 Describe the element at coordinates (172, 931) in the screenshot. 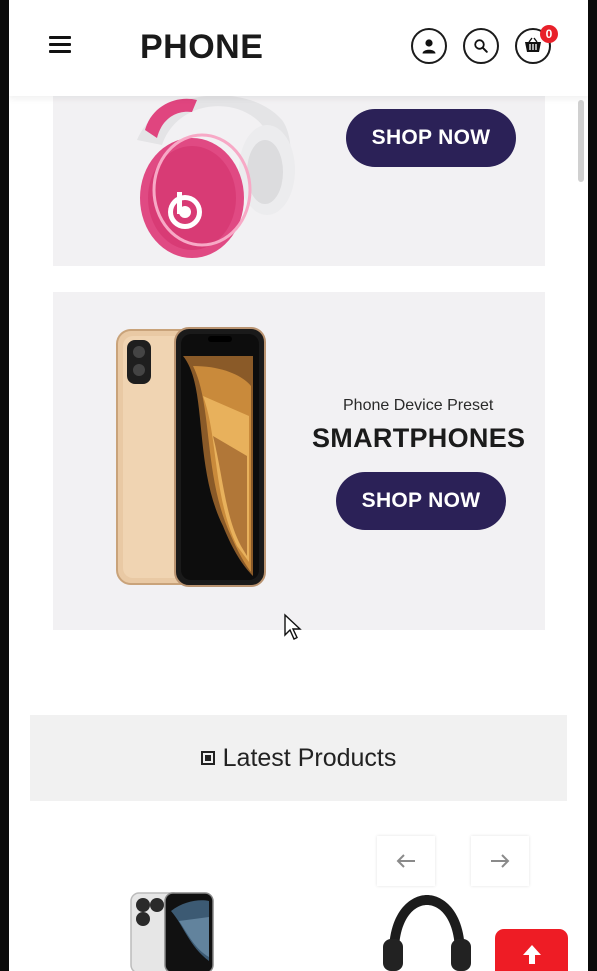

I see `product-image-phone` at that location.